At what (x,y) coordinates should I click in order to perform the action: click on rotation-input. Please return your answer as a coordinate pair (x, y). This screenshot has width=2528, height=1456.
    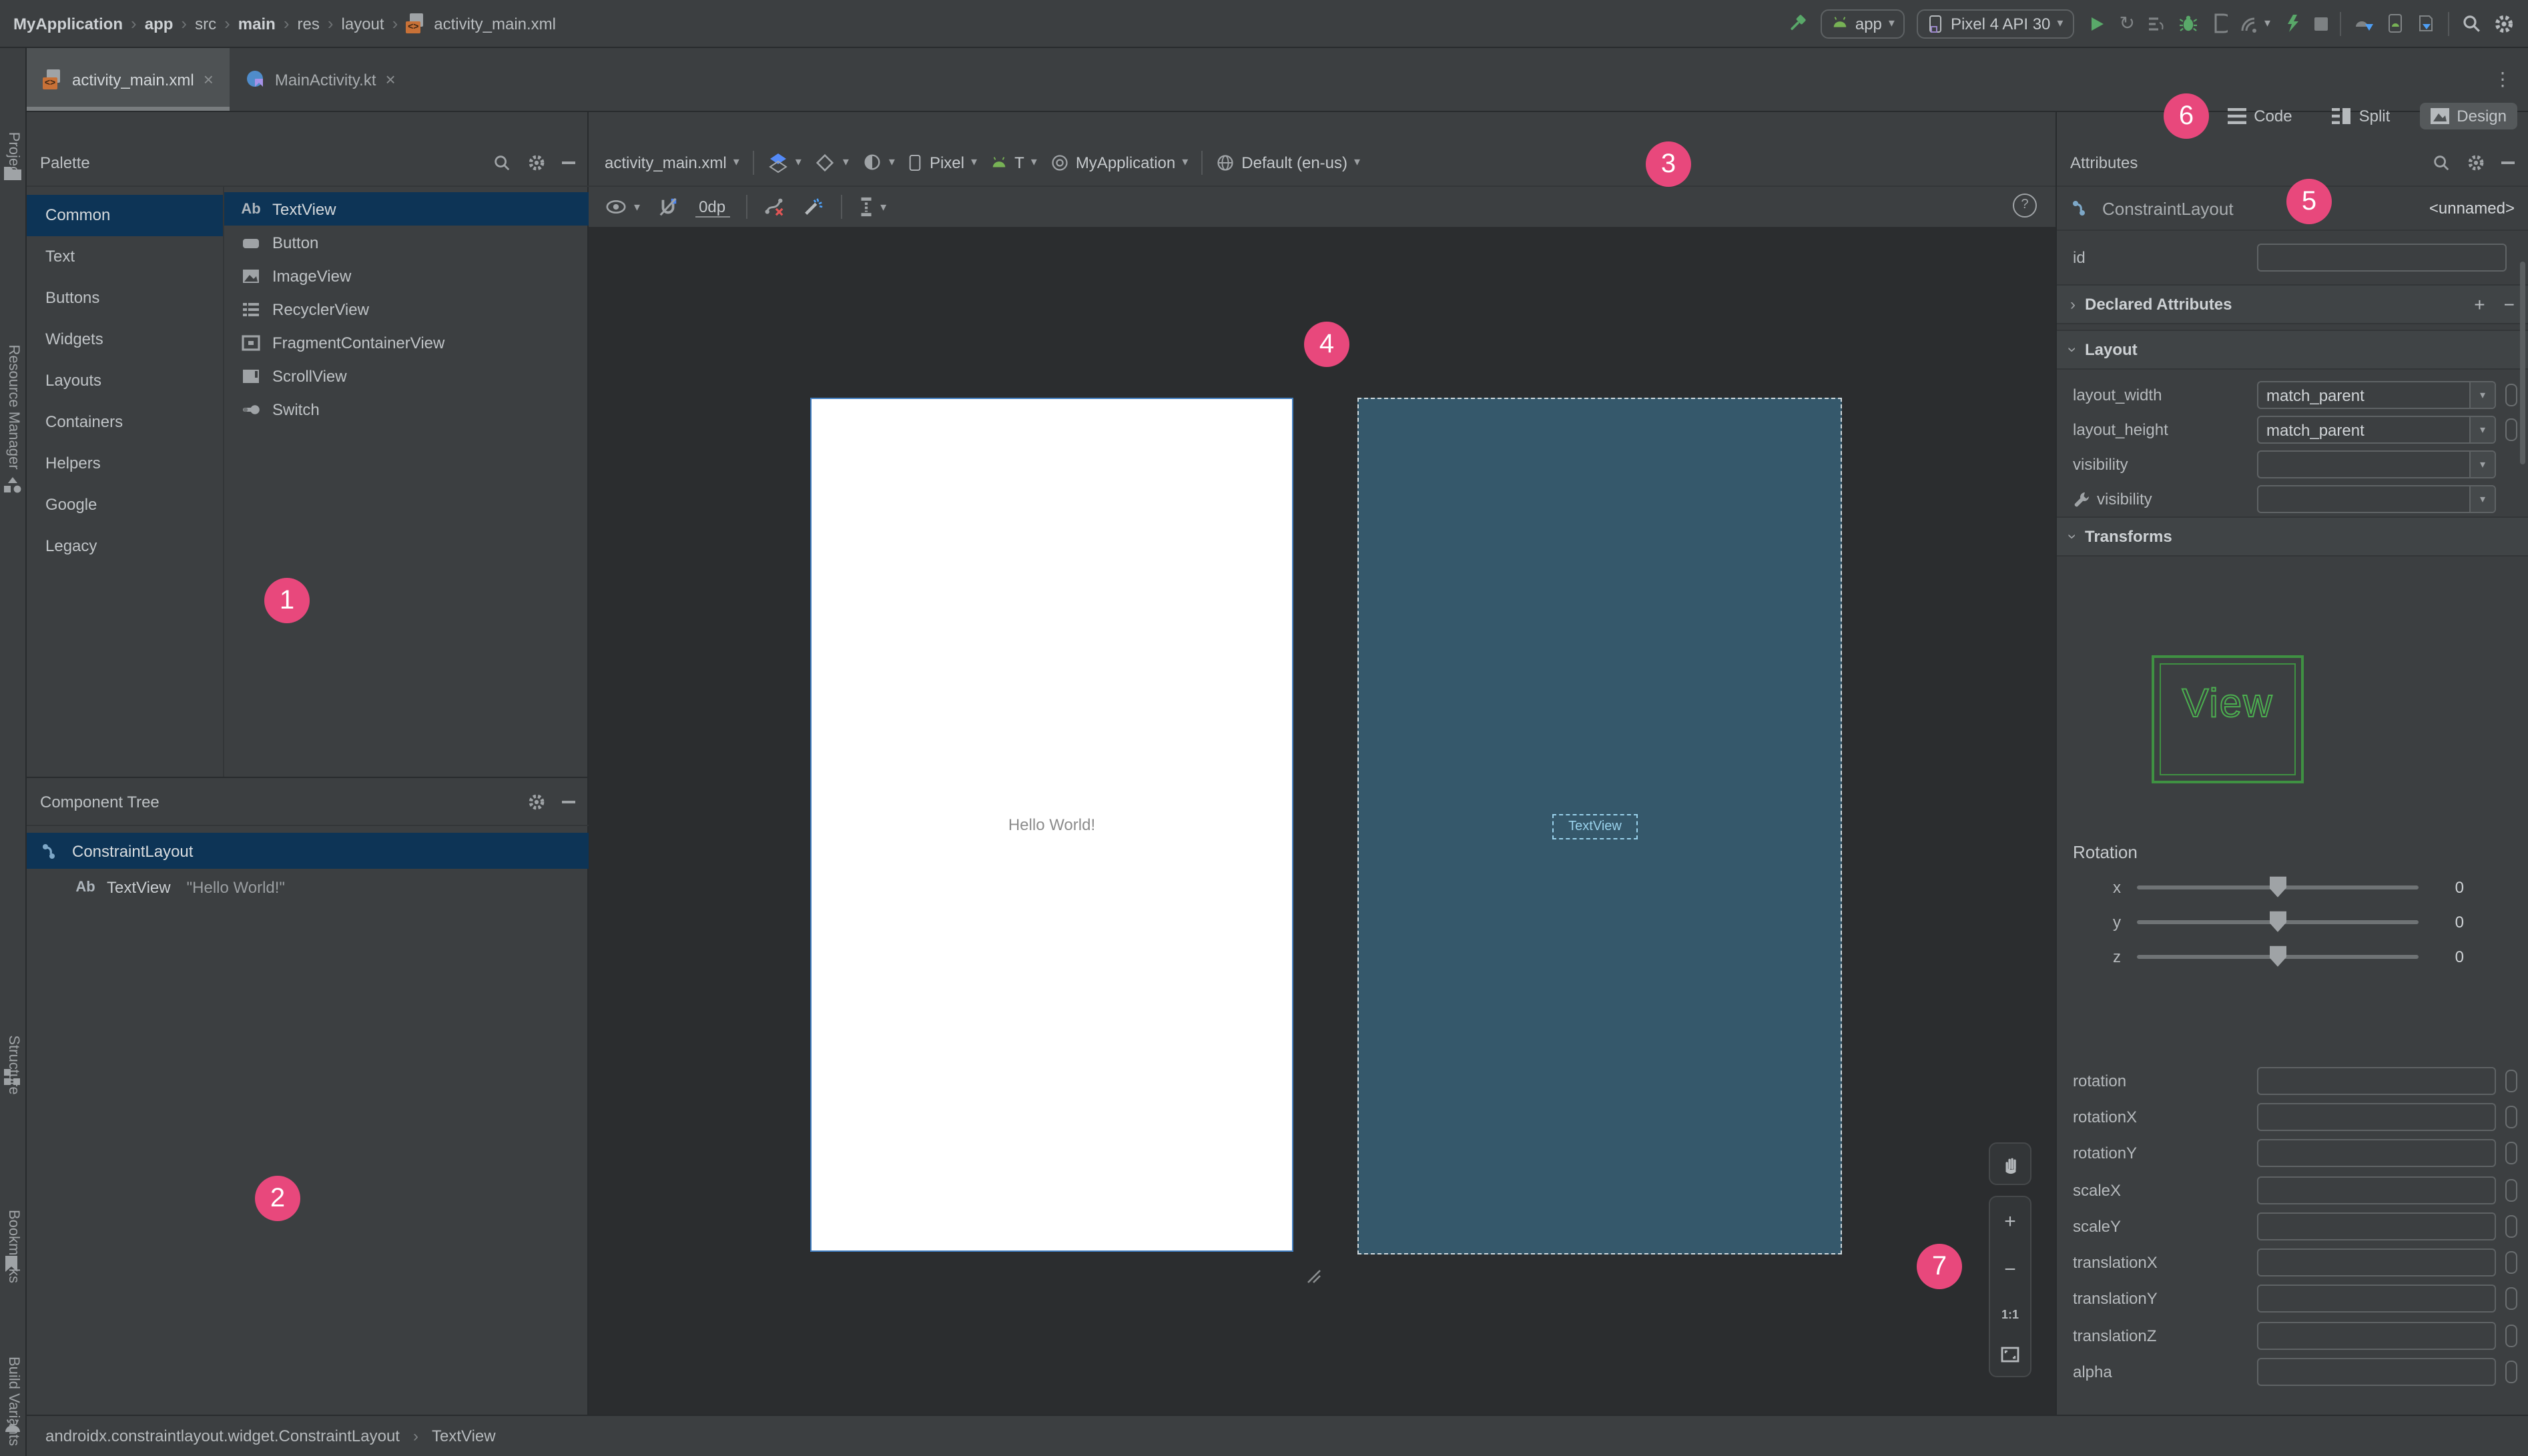
    Looking at the image, I should click on (2376, 1080).